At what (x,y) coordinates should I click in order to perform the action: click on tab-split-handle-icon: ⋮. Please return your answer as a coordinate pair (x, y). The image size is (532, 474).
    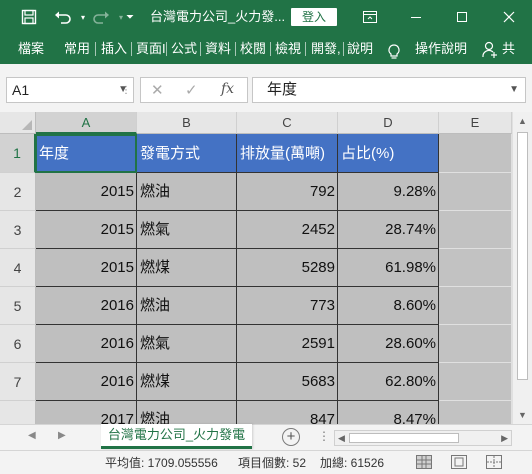
    Looking at the image, I should click on (324, 436).